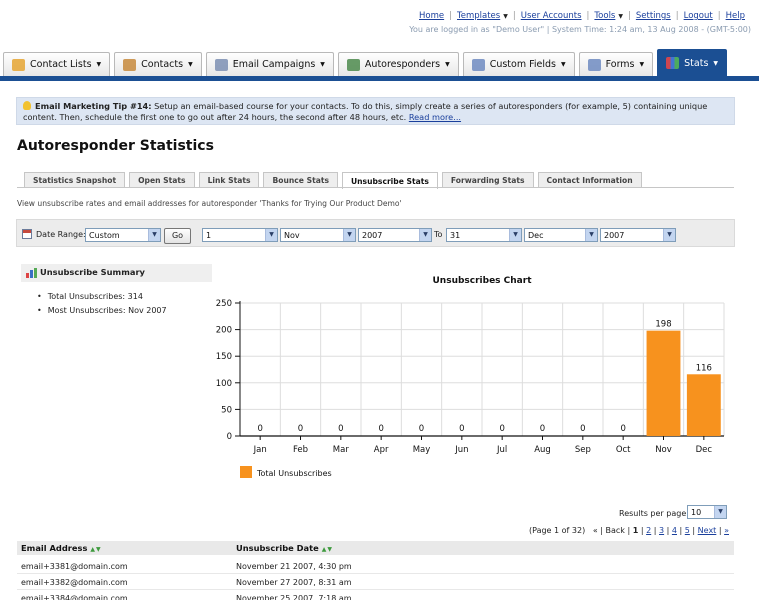  What do you see at coordinates (501, 450) in the screenshot?
I see `x-tick-label: Jul` at bounding box center [501, 450].